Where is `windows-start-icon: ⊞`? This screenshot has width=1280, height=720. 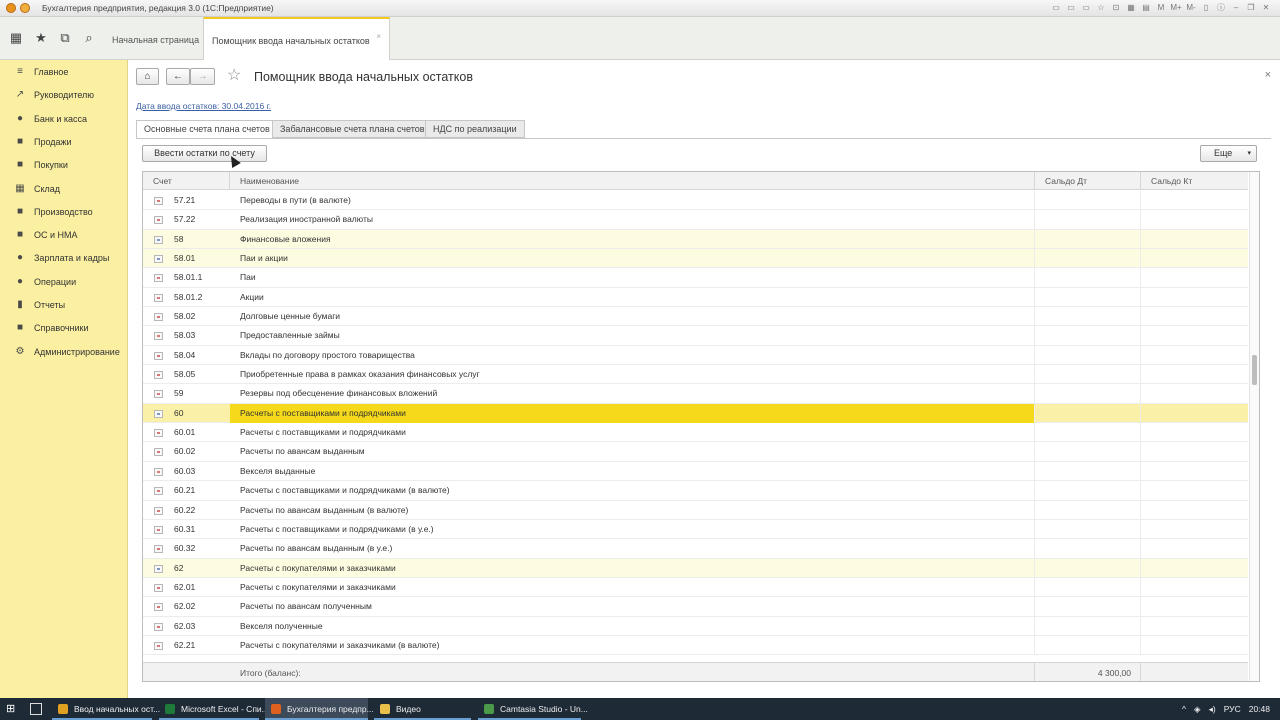 windows-start-icon: ⊞ is located at coordinates (12, 709).